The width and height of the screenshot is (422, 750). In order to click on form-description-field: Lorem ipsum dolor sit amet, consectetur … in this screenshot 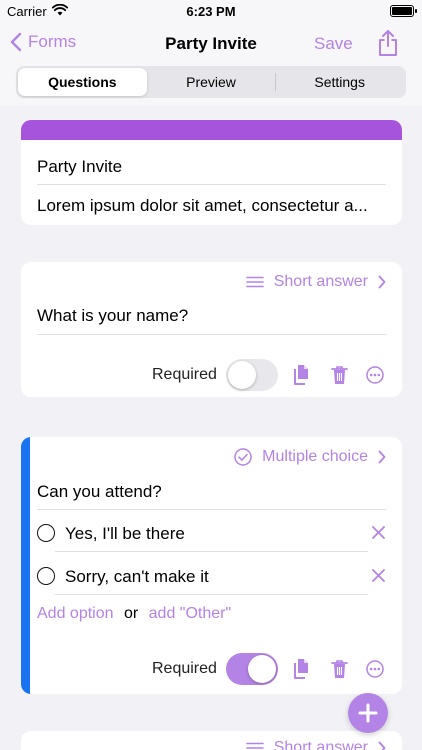, I will do `click(202, 206)`.